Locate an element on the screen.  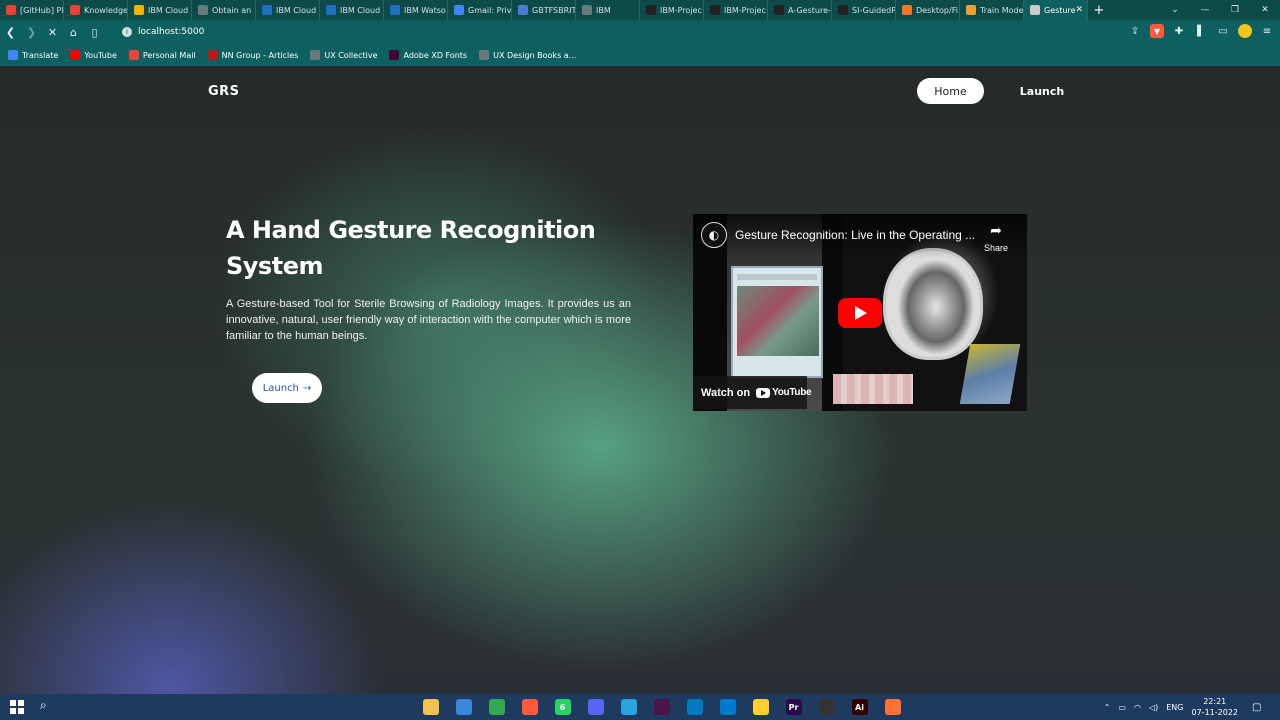
close-window-icon: ✕ is located at coordinates (1265, 10).